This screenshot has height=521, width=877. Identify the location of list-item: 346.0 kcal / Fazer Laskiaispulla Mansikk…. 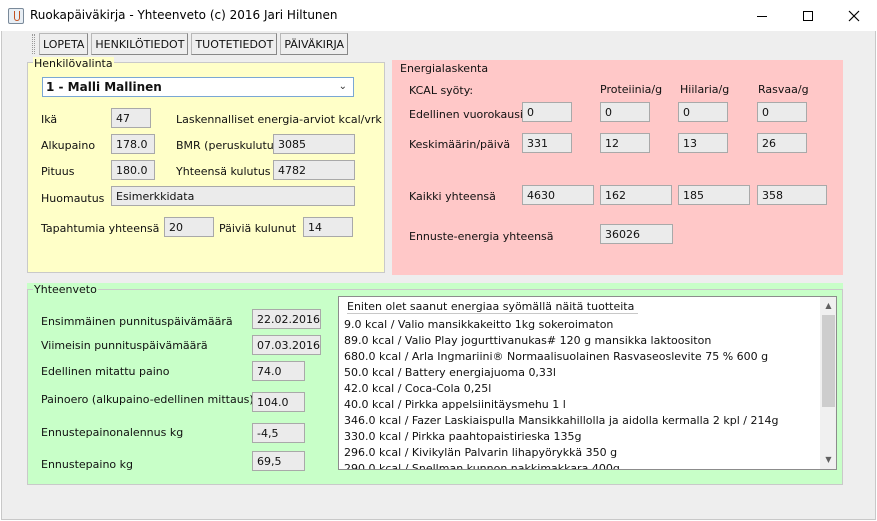
(561, 420).